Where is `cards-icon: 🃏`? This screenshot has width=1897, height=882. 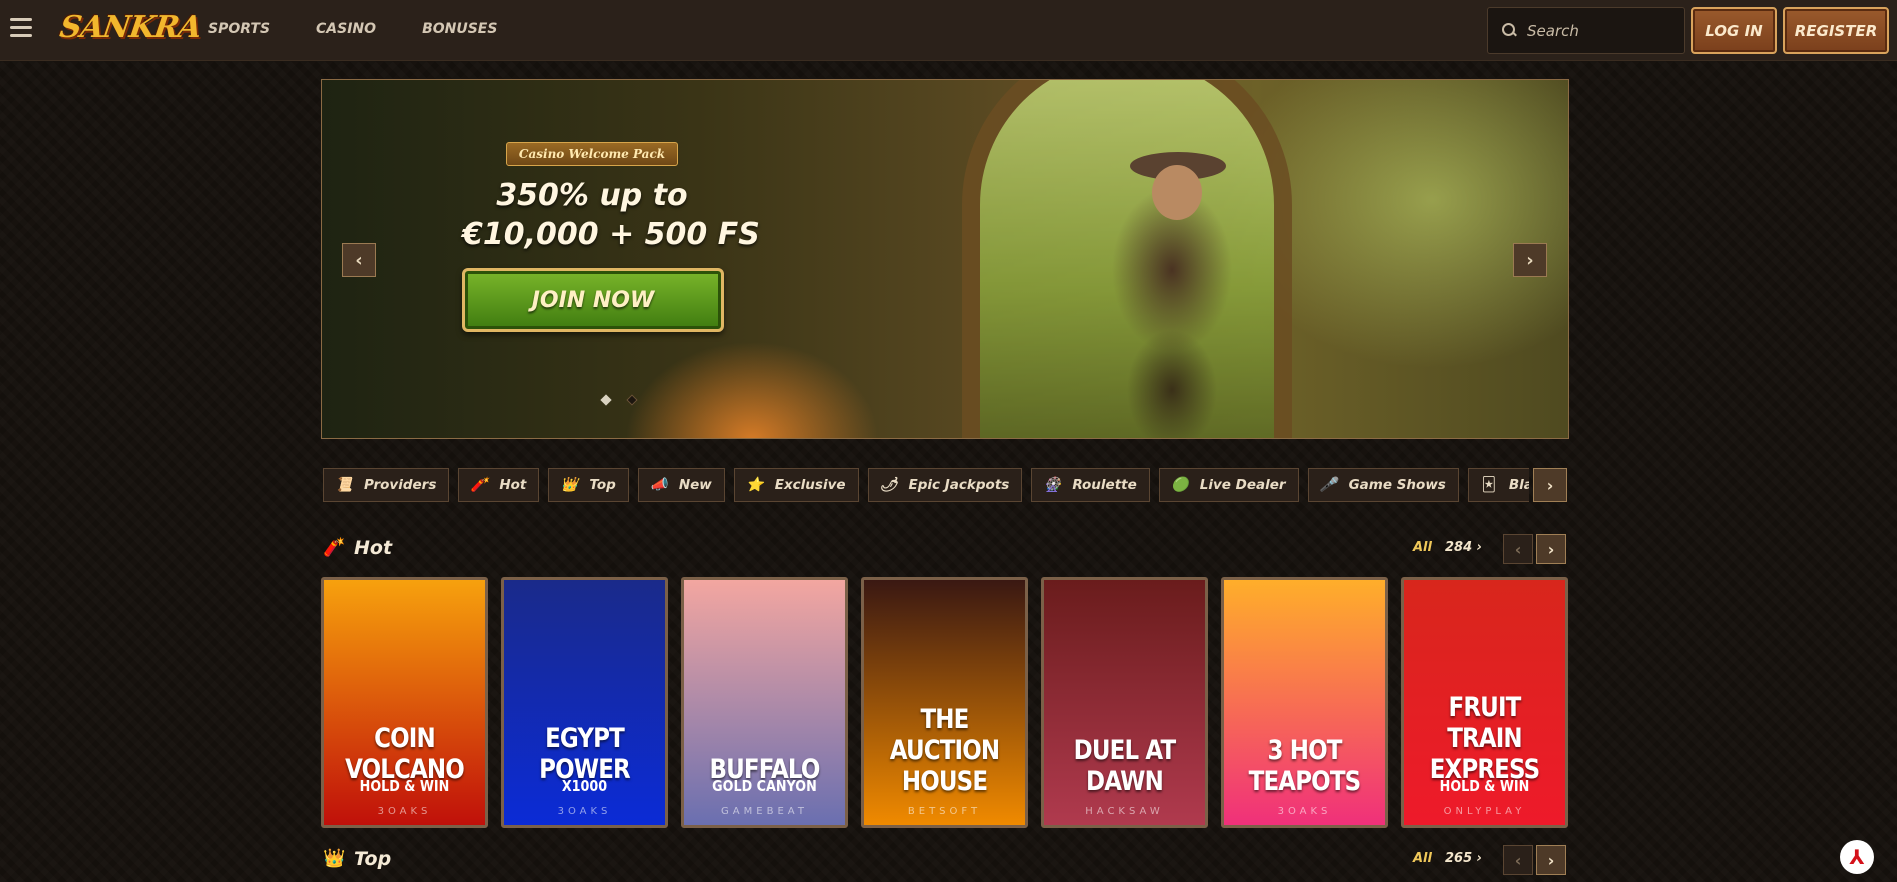 cards-icon: 🃏 is located at coordinates (1488, 485).